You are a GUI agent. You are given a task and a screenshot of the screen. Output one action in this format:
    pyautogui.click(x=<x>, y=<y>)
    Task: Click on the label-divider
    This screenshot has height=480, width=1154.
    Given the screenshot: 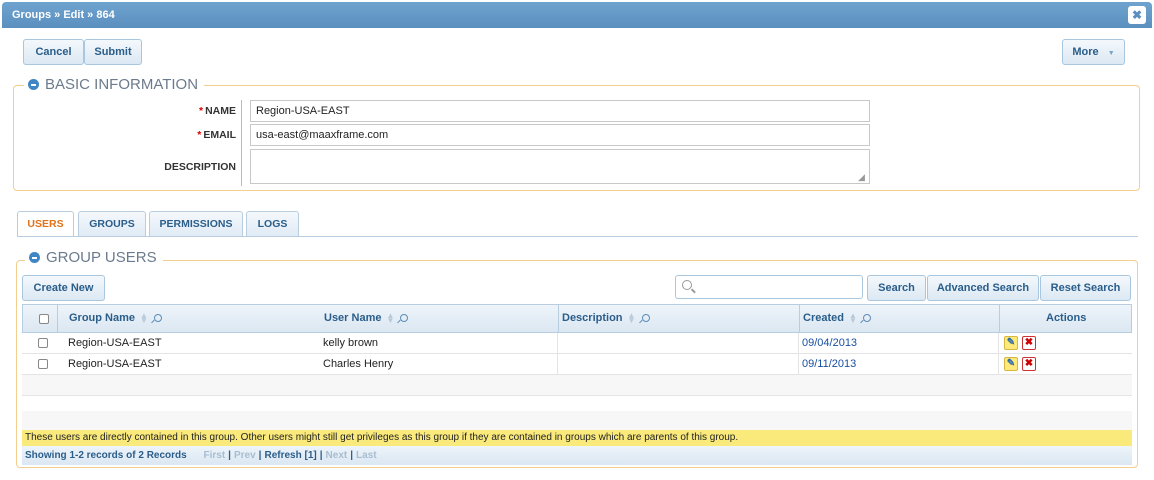 What is the action you would take?
    pyautogui.click(x=241, y=143)
    